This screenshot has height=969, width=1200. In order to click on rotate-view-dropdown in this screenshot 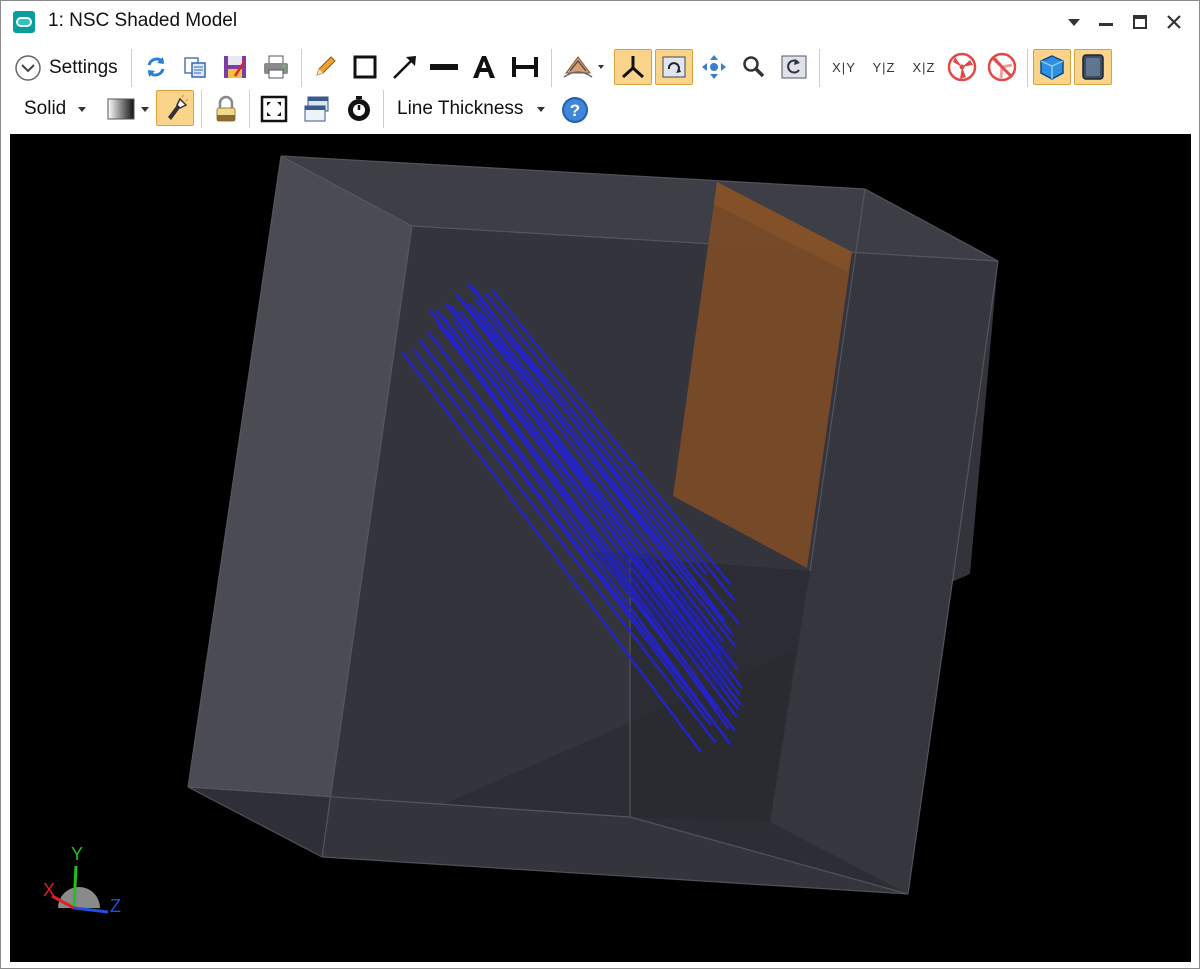, I will do `click(584, 67)`.